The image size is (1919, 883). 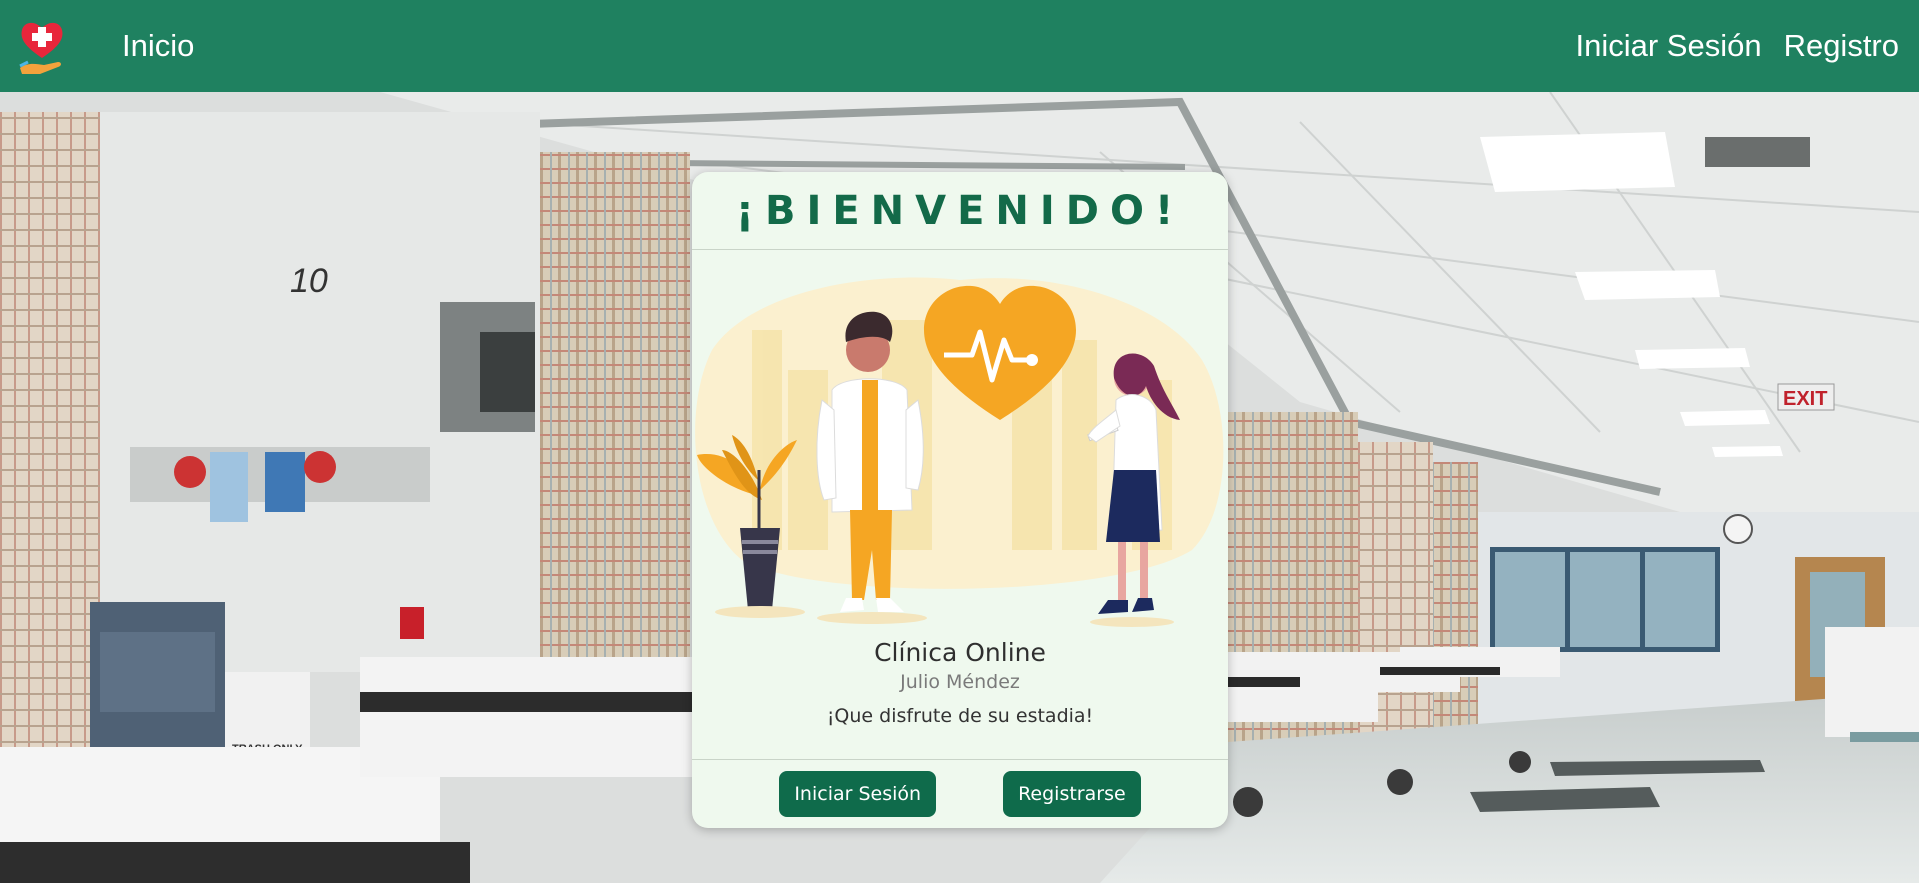 What do you see at coordinates (158, 46) in the screenshot?
I see `nav-home-link: Inicio` at bounding box center [158, 46].